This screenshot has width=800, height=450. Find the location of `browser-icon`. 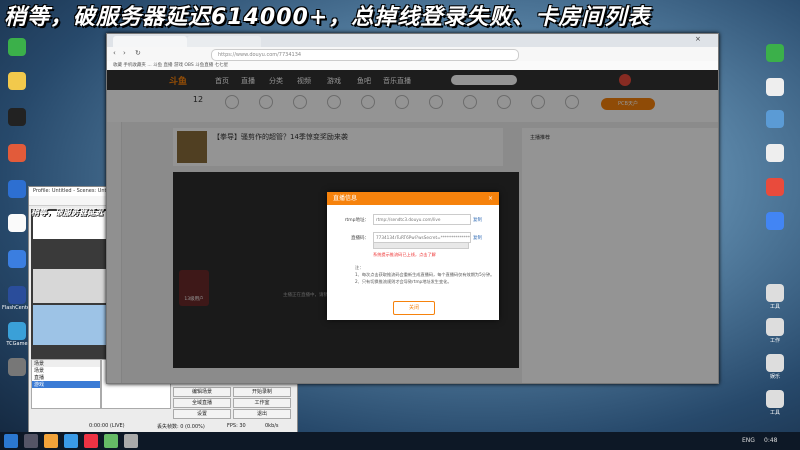

browser-icon is located at coordinates (71, 441).